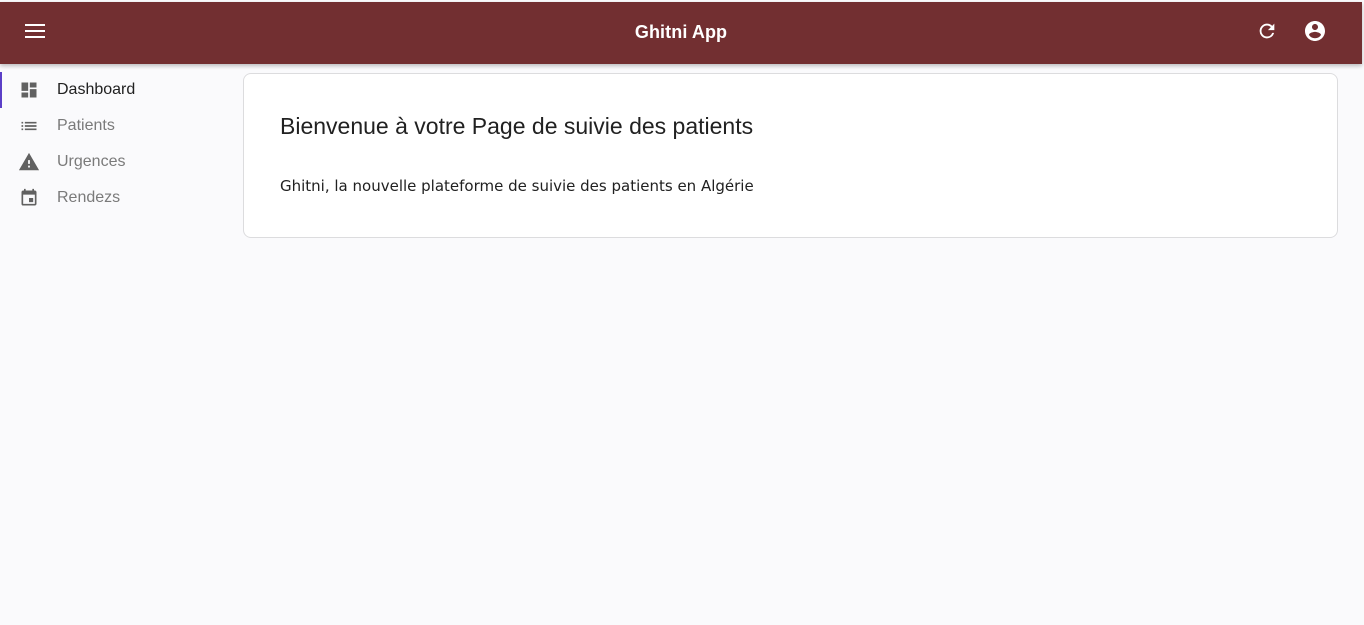 Image resolution: width=1364 pixels, height=625 pixels. Describe the element at coordinates (89, 197) in the screenshot. I see `sidebar-item-label: Rendezs` at that location.